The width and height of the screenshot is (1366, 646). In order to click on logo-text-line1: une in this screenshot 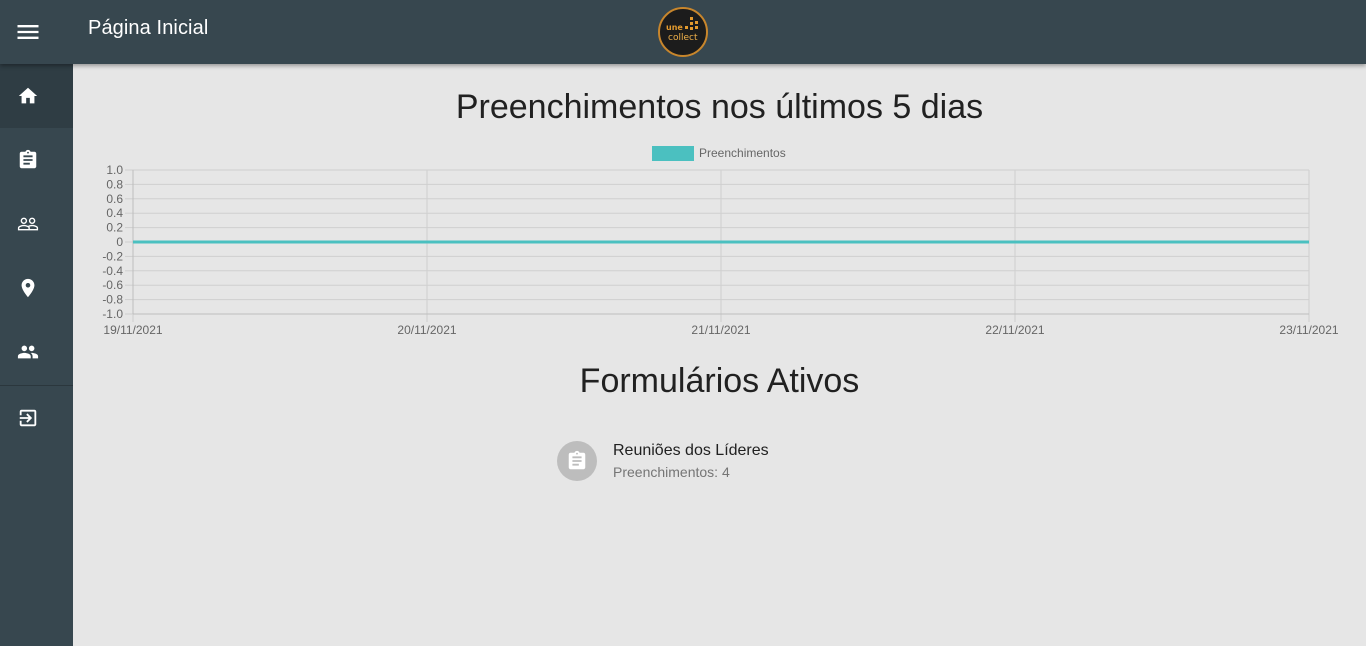, I will do `click(674, 27)`.